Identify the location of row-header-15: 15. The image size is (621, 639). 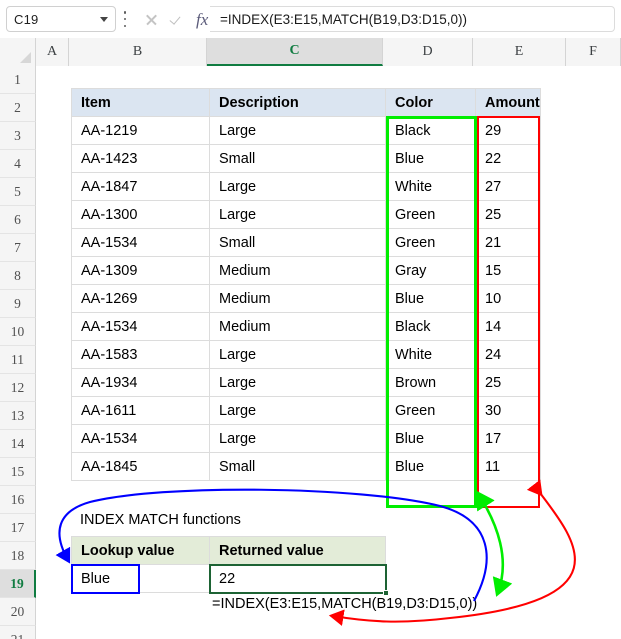
(18, 472).